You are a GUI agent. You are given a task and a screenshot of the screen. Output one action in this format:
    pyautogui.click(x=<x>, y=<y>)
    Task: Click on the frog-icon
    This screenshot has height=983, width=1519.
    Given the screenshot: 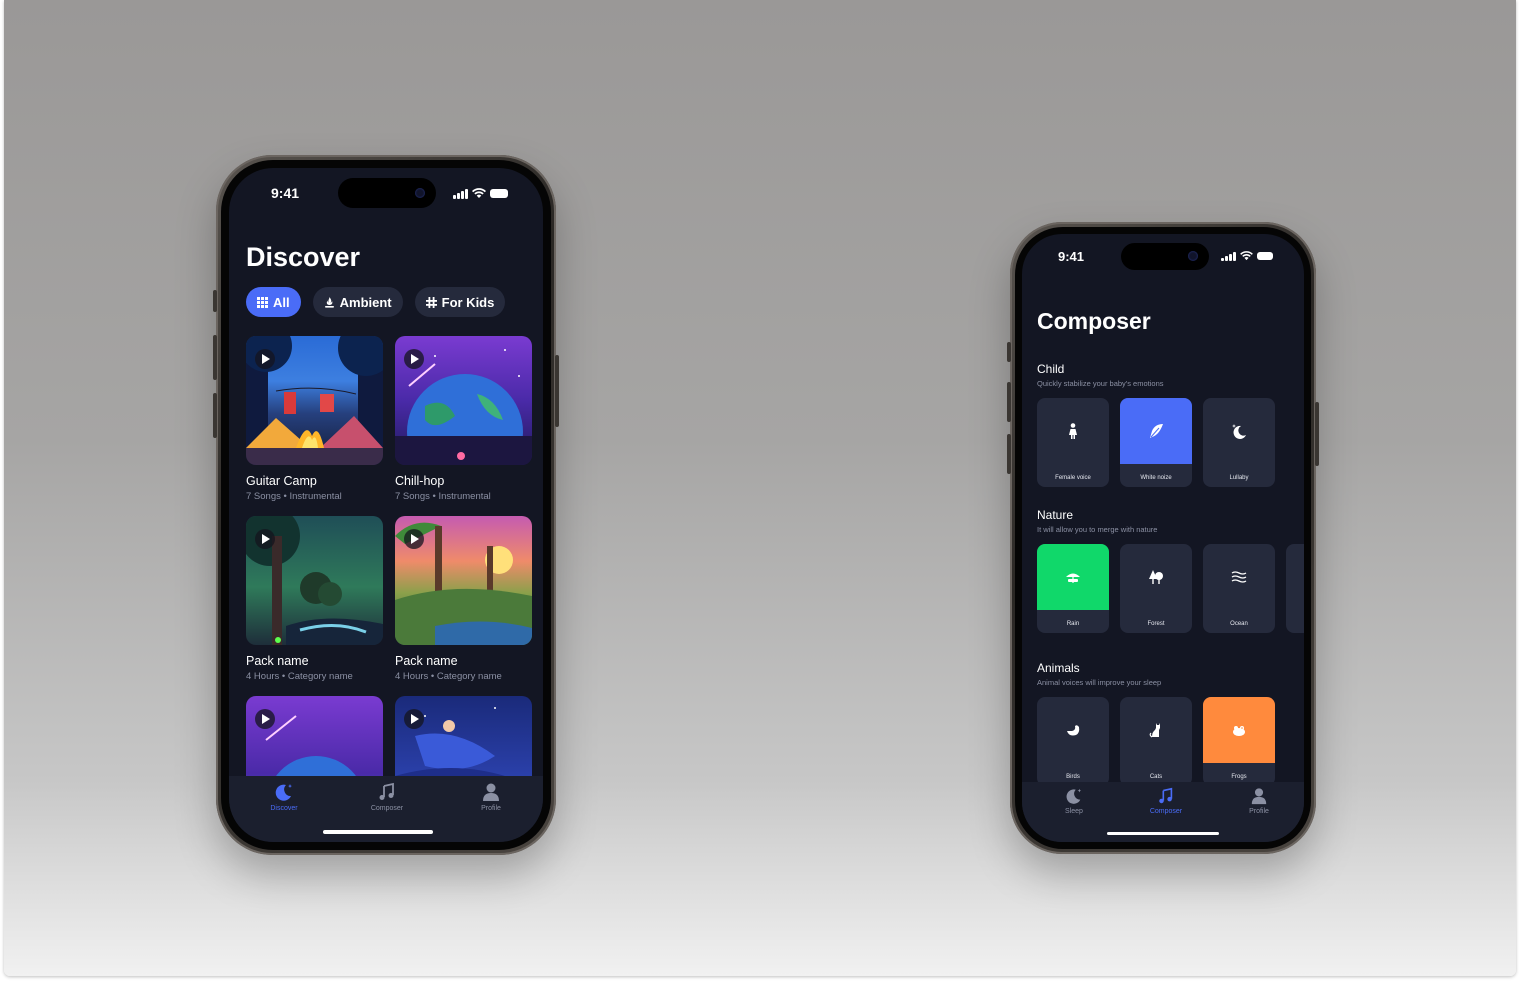 What is the action you would take?
    pyautogui.click(x=1239, y=731)
    